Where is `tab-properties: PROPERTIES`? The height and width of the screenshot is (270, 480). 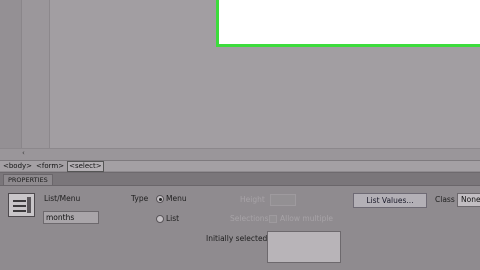
tab-properties: PROPERTIES is located at coordinates (28, 179).